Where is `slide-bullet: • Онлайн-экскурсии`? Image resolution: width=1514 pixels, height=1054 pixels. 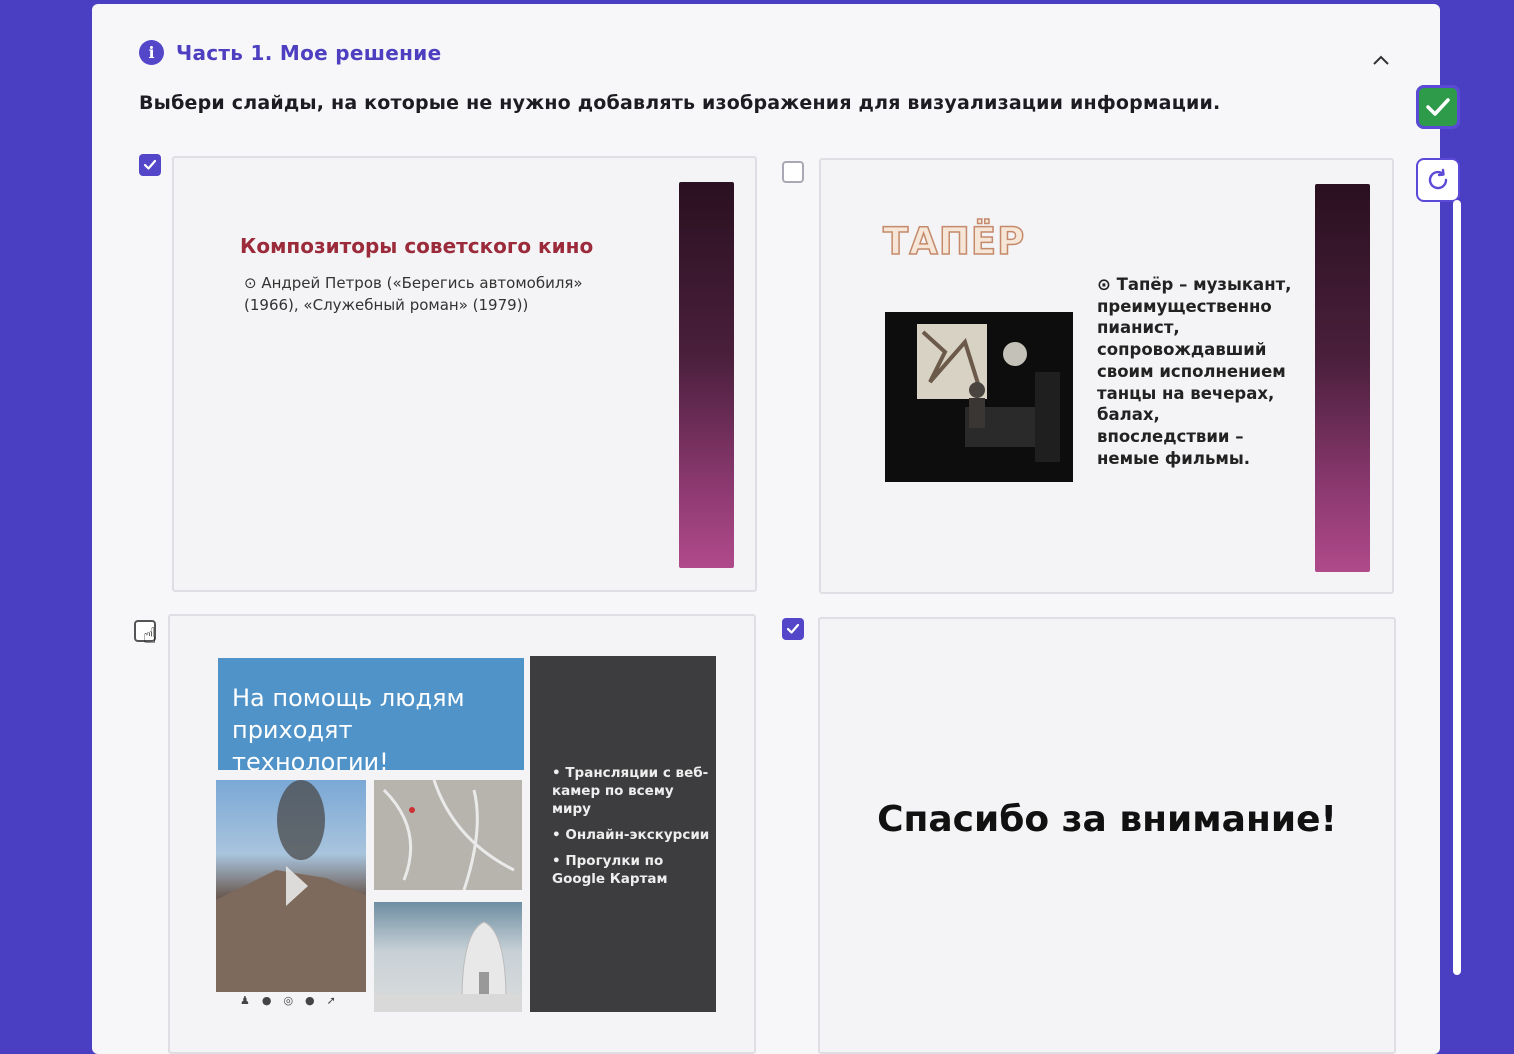
slide-bullet: • Онлайн-экскурсии is located at coordinates (631, 835).